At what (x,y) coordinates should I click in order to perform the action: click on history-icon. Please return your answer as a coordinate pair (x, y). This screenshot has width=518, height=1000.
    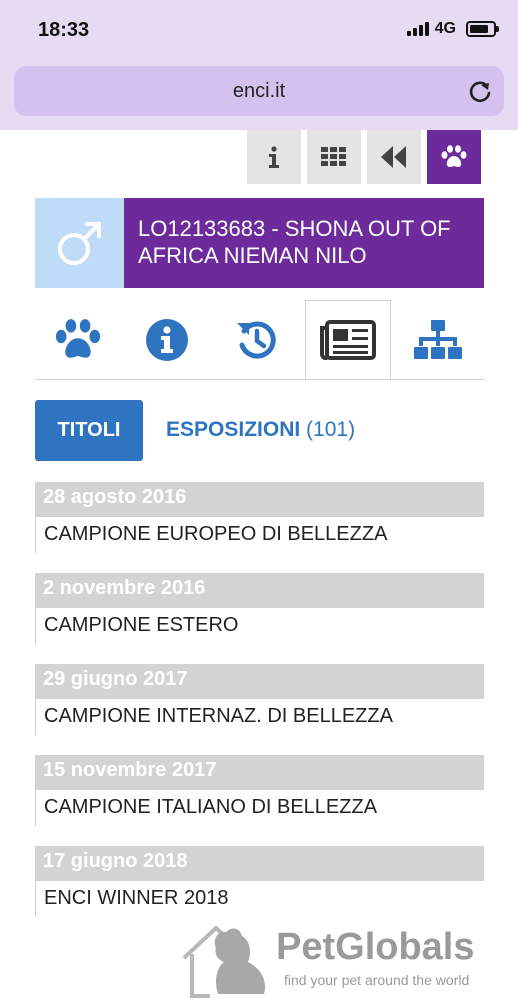
    Looking at the image, I should click on (256, 340).